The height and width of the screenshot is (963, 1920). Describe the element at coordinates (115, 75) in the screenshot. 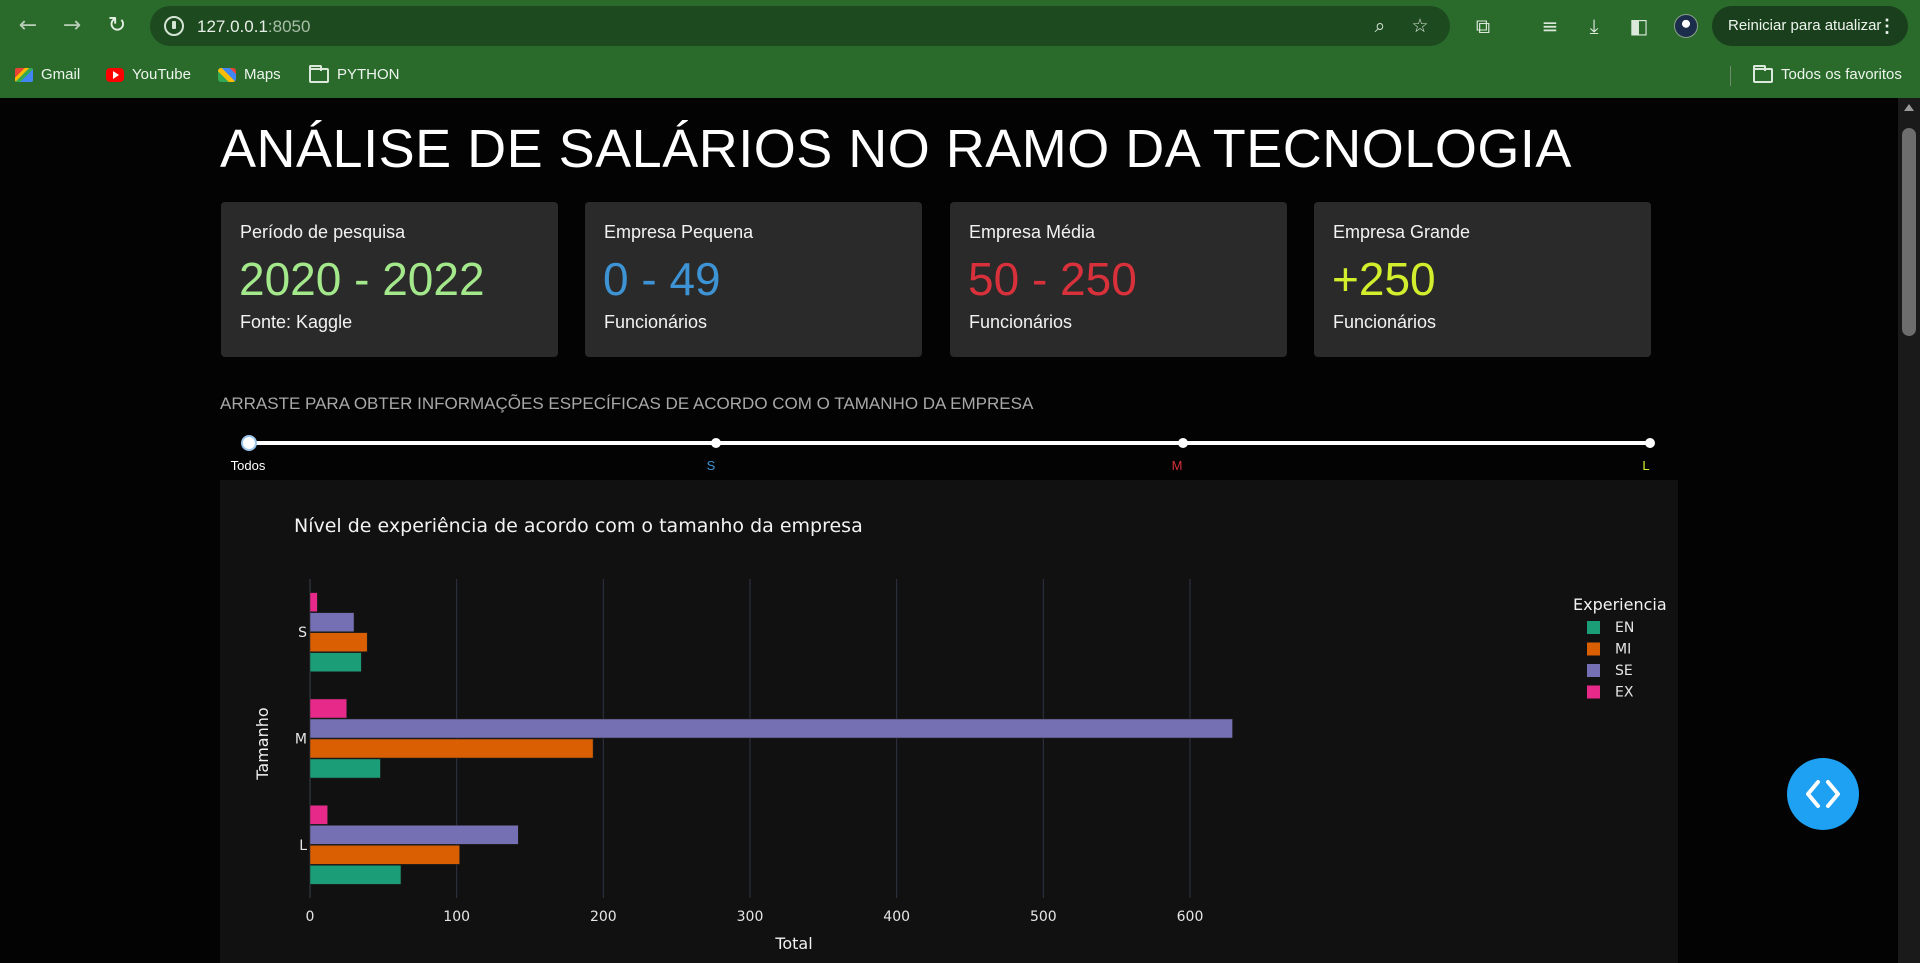

I see `youtube-icon` at that location.